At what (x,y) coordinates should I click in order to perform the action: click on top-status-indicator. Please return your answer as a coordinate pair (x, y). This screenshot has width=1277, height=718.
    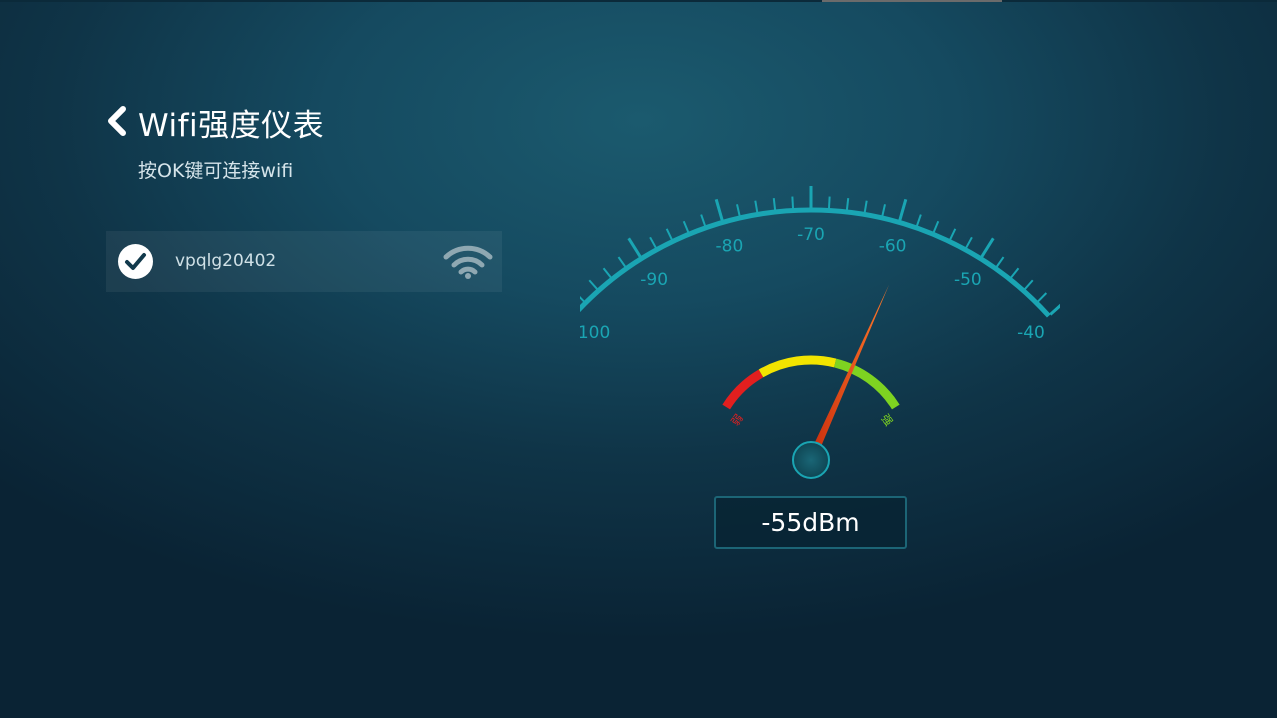
    Looking at the image, I should click on (912, 1).